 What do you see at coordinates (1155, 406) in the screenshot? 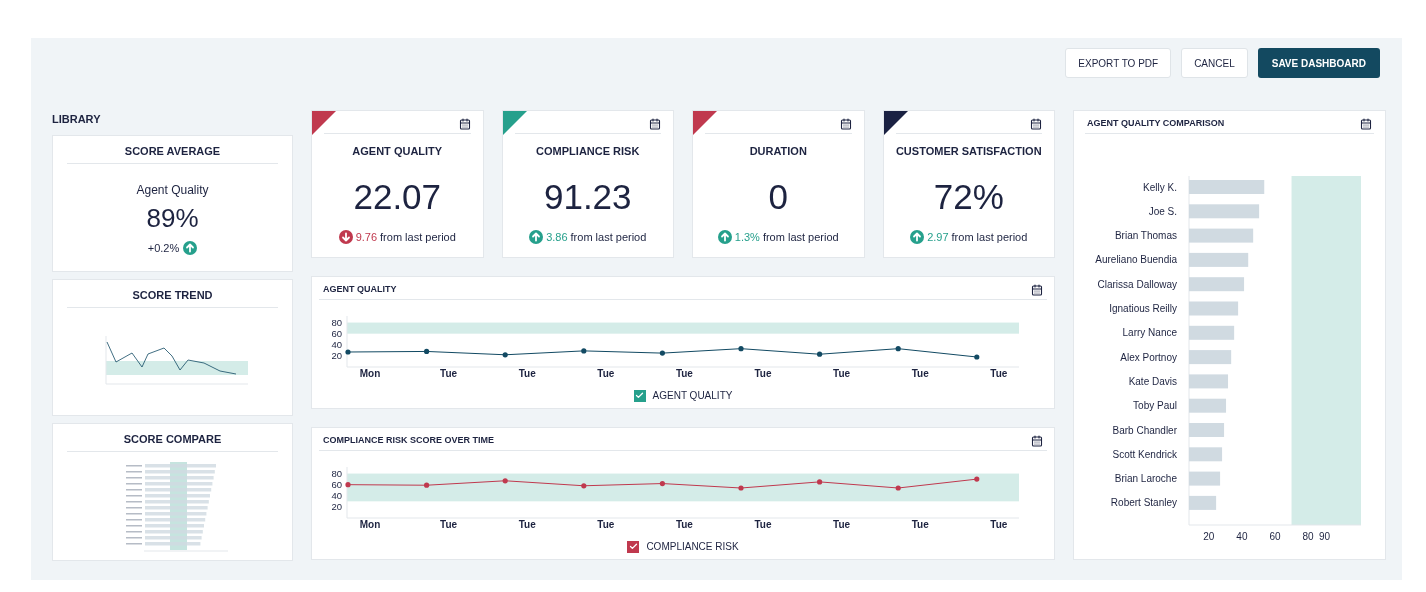
I see `agent-name: Toby Paul` at bounding box center [1155, 406].